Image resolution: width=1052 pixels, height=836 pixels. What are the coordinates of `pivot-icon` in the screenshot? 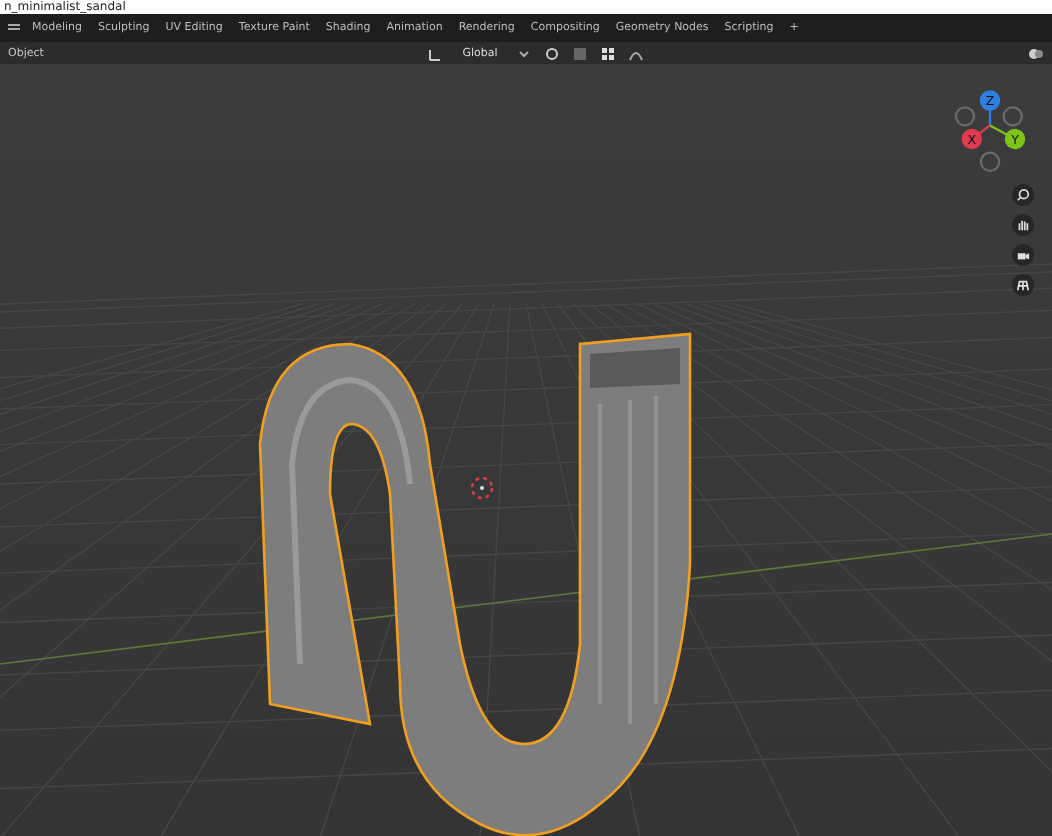 It's located at (551, 53).